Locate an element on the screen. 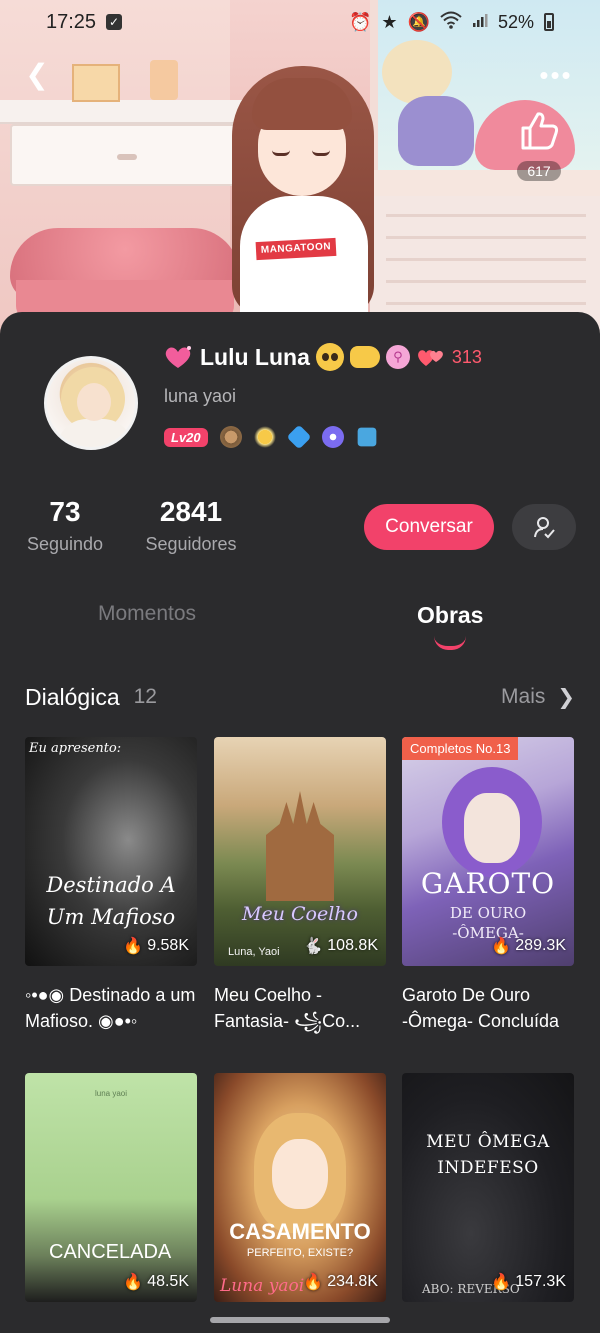  battery-icon is located at coordinates (549, 22).